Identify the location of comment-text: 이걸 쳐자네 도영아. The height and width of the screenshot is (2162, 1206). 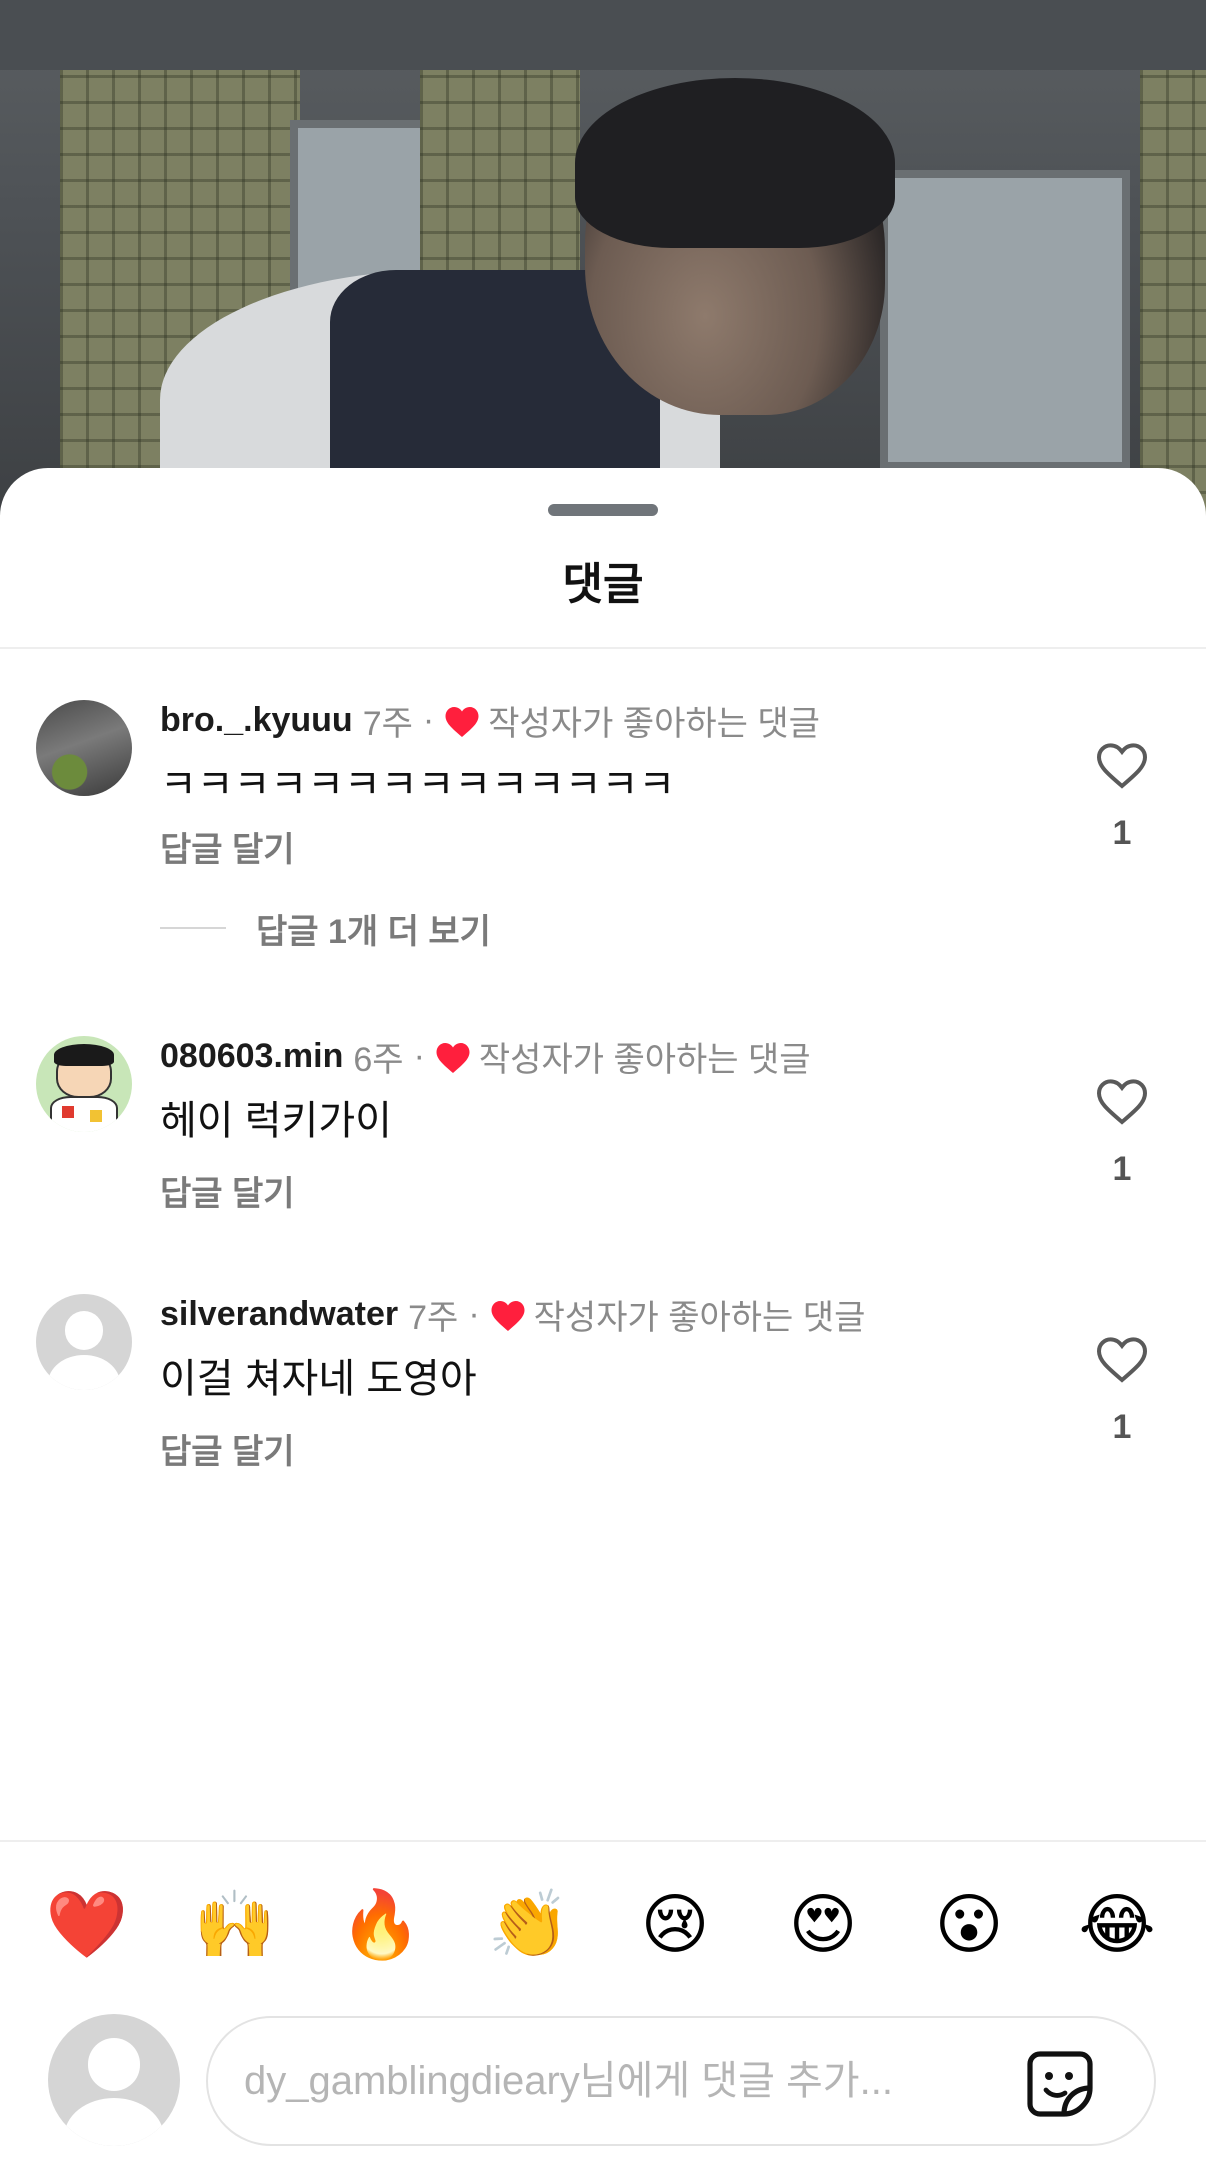
(318, 1379).